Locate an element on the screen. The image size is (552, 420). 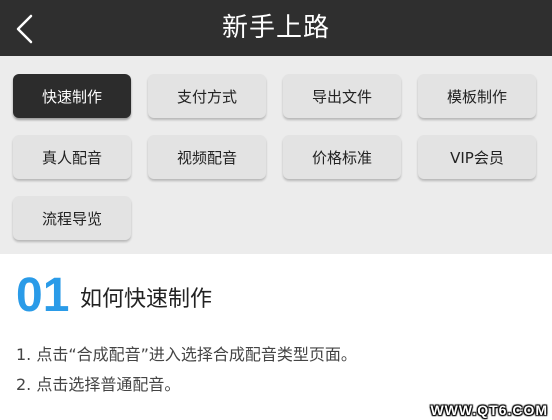
section-title: 如何快速制作 is located at coordinates (146, 299).